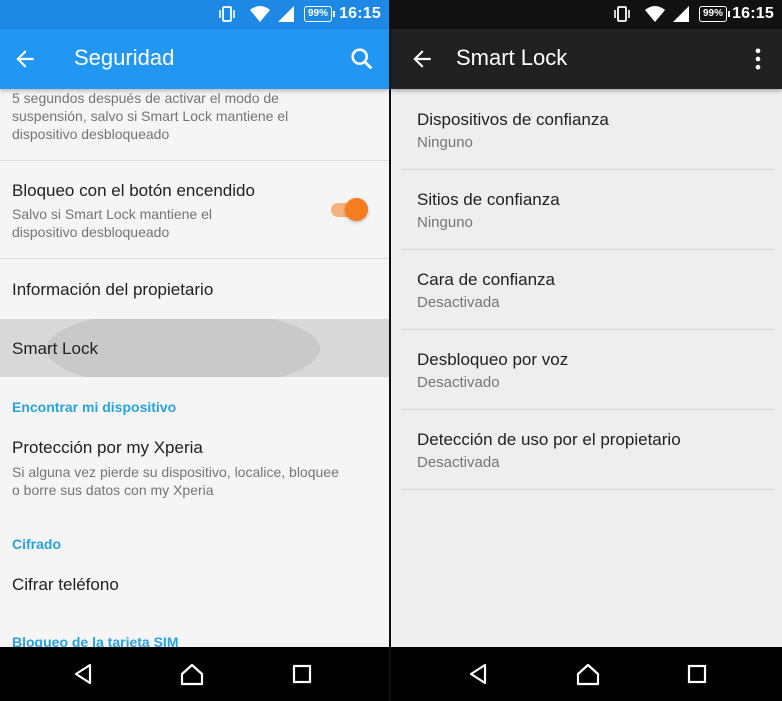 The width and height of the screenshot is (782, 701). What do you see at coordinates (124, 57) in the screenshot?
I see `page-title: Seguridad` at bounding box center [124, 57].